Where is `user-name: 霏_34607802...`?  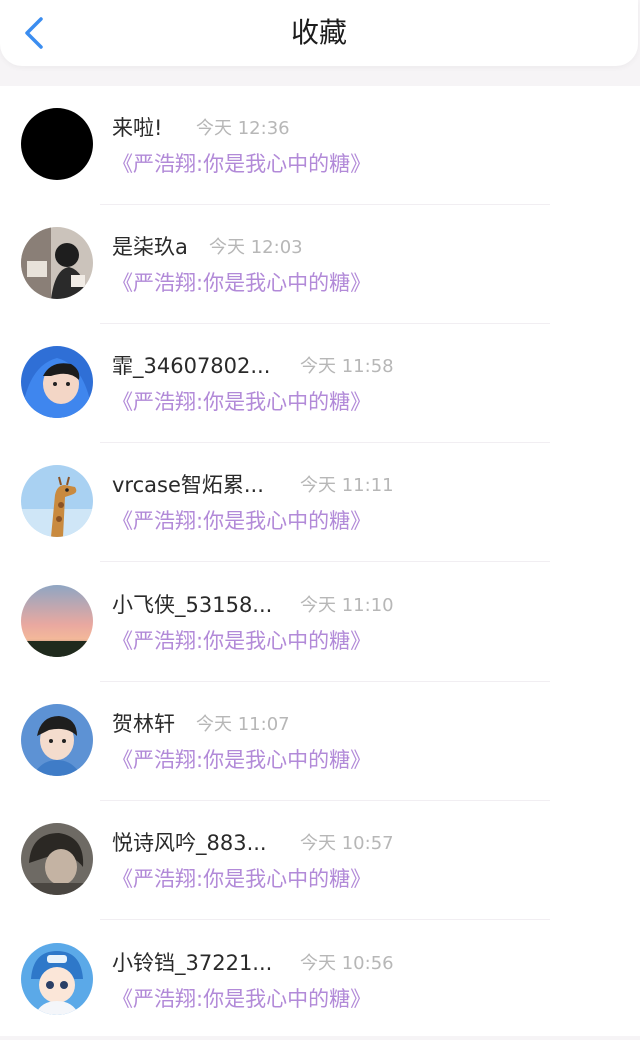 user-name: 霏_34607802... is located at coordinates (191, 366).